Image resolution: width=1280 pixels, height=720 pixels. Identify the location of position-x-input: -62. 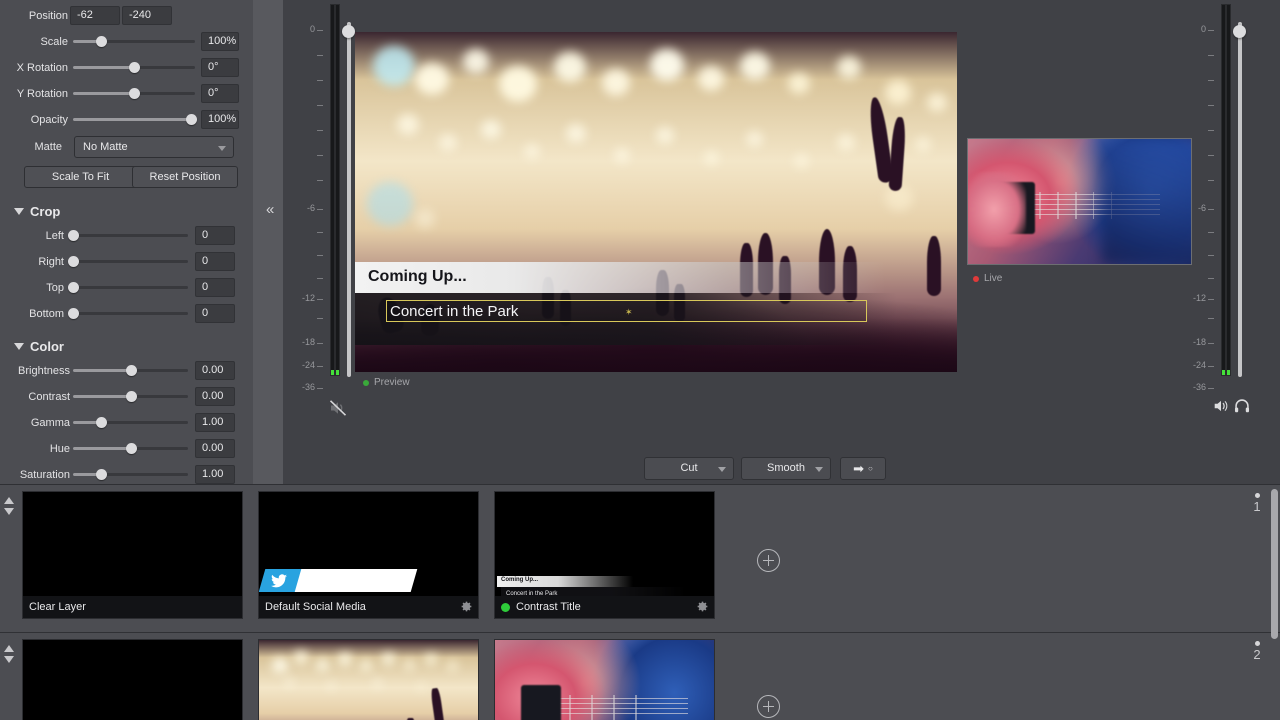
(95, 15).